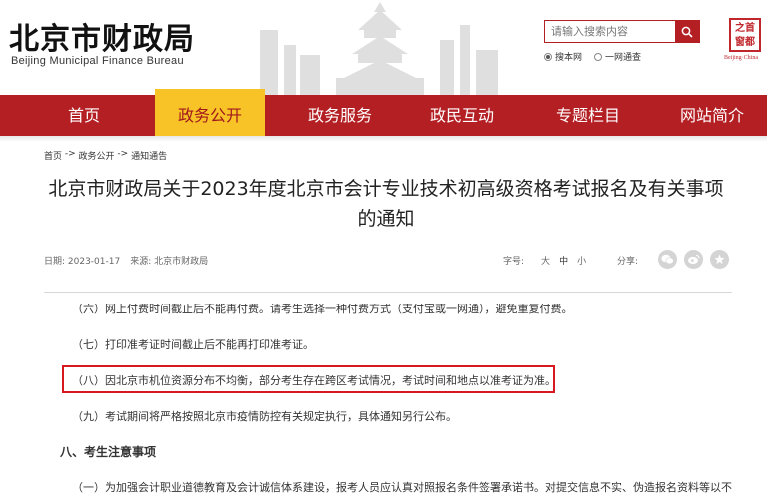 The height and width of the screenshot is (500, 767). I want to click on seal-char: 窗, so click(740, 42).